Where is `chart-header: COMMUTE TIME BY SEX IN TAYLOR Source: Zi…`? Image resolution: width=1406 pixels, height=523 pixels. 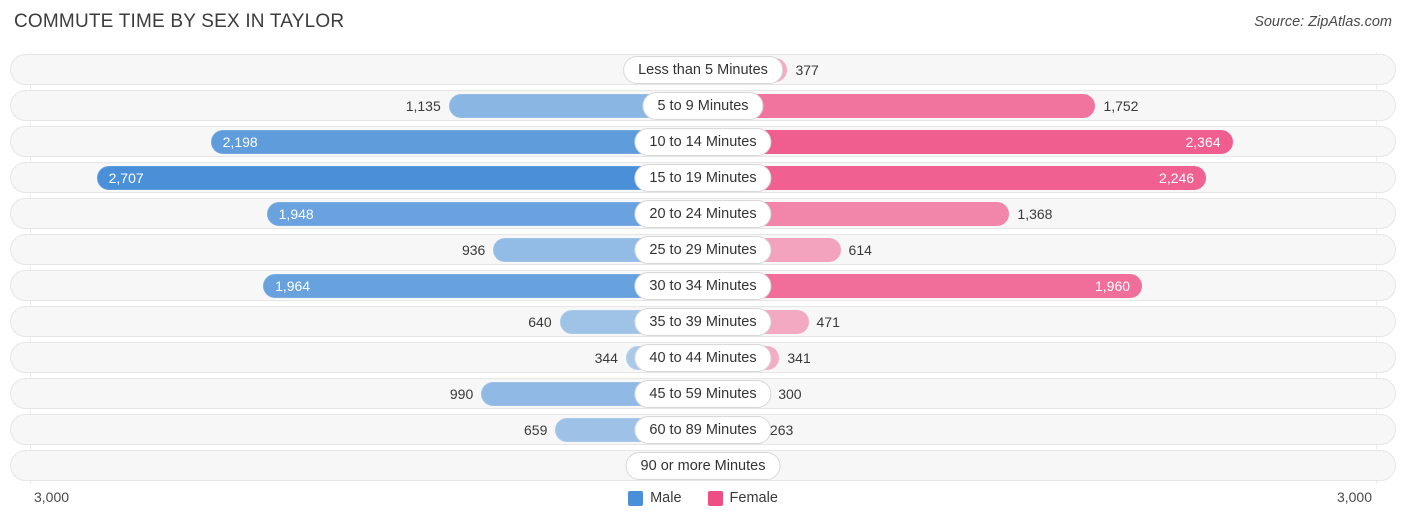
chart-header: COMMUTE TIME BY SEX IN TAYLOR Source: Zi… is located at coordinates (703, 23).